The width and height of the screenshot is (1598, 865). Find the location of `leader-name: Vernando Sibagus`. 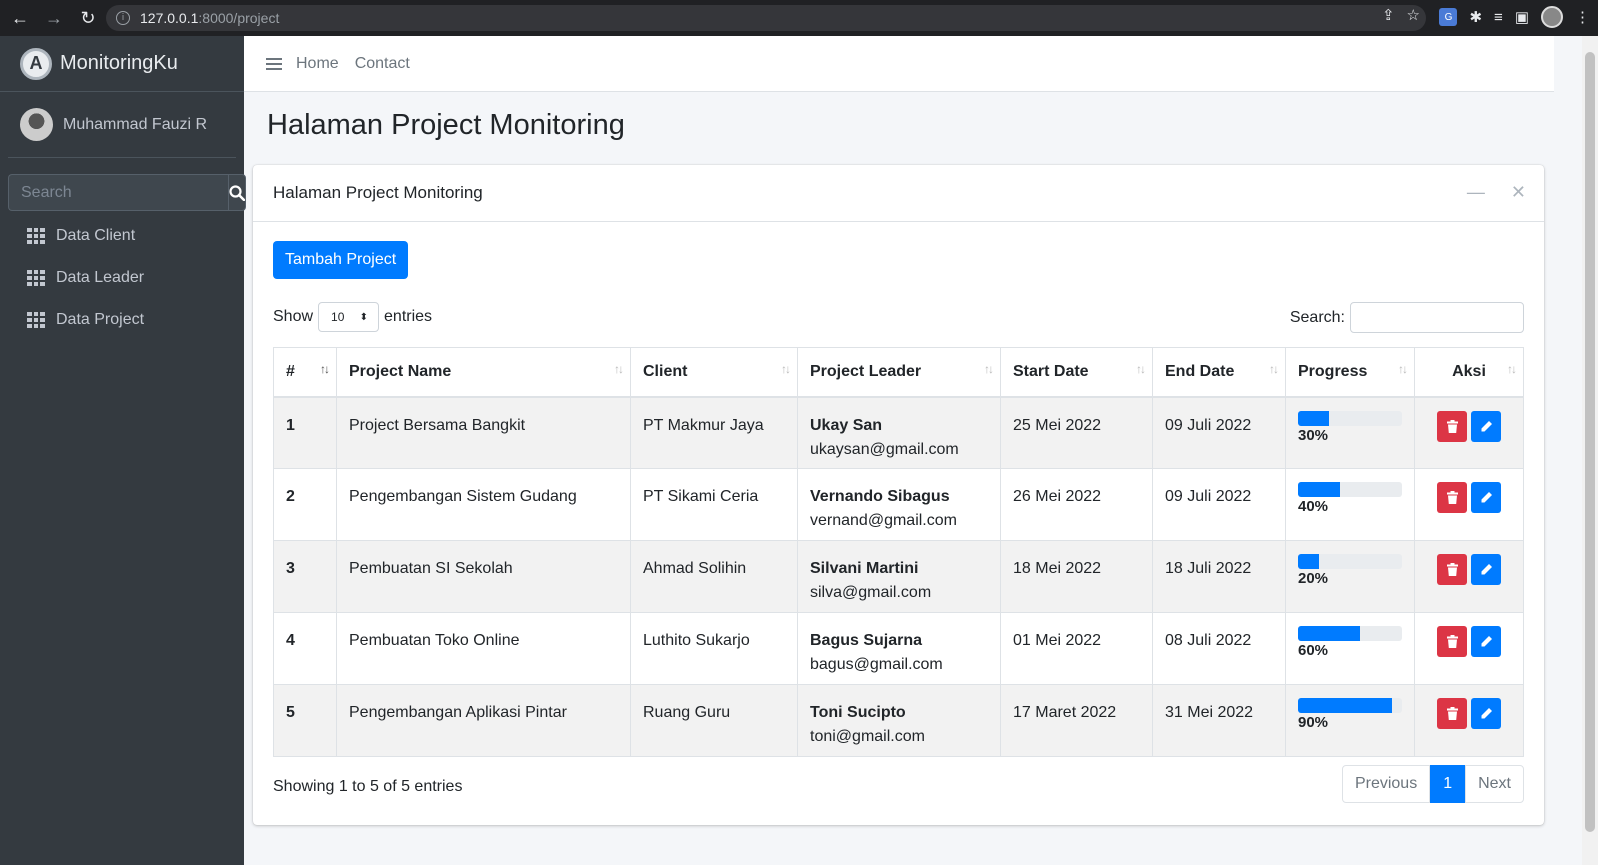

leader-name: Vernando Sibagus is located at coordinates (880, 496).